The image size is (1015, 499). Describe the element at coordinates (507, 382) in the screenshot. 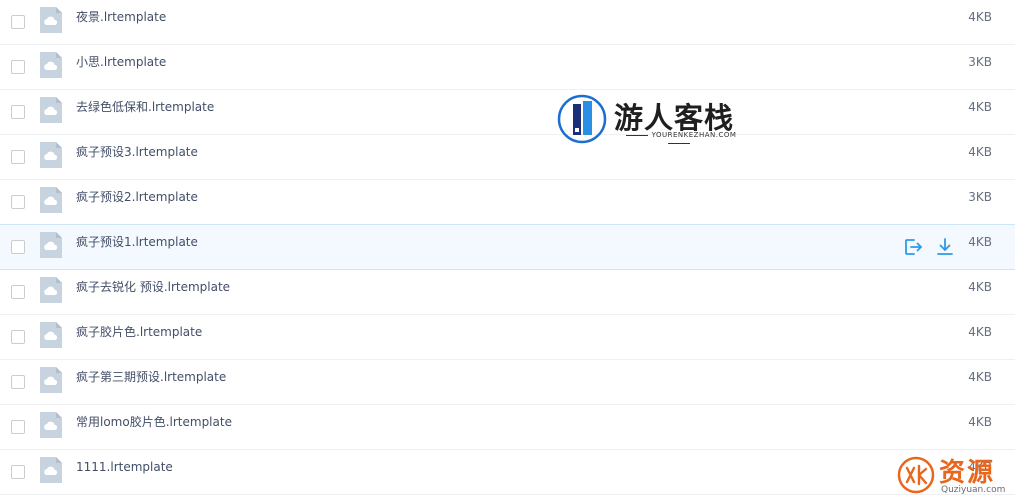

I see `file-row: 疯子第三期预设.lrtemplate 4KB` at that location.